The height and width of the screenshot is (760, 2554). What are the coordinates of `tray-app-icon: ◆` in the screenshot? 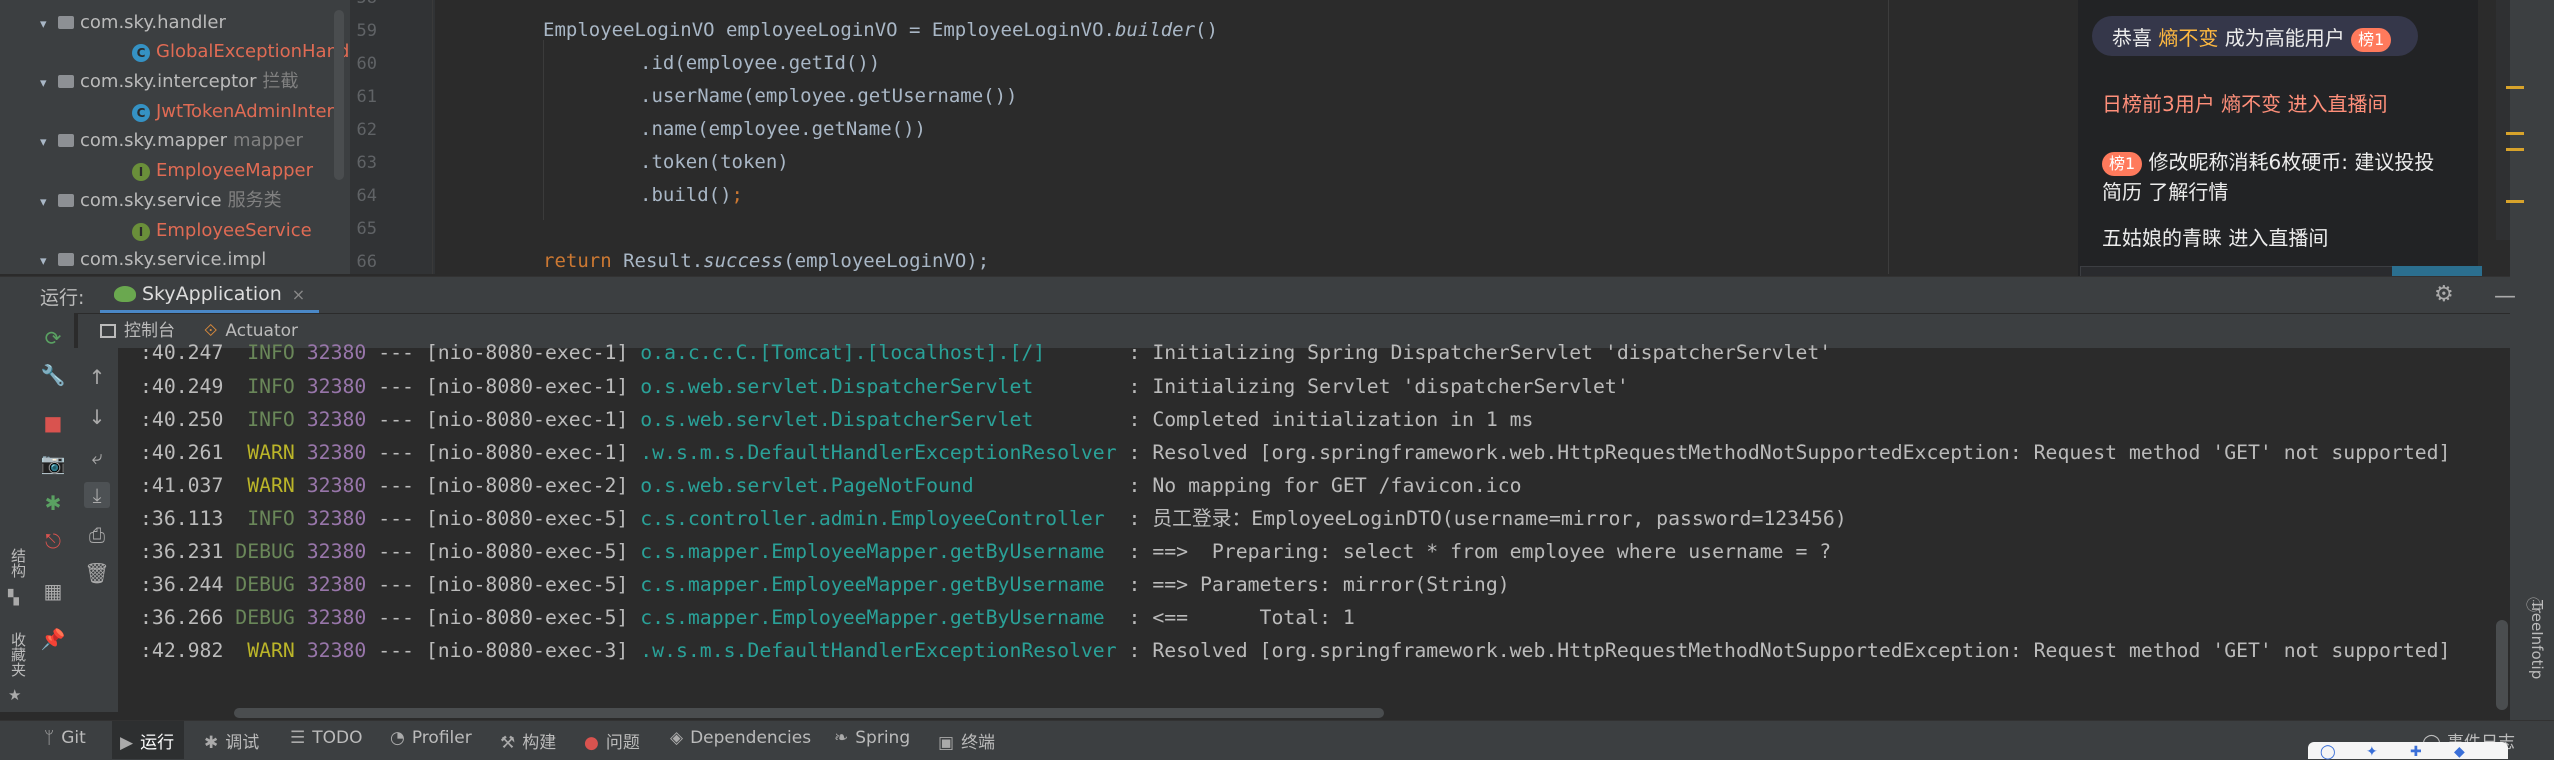 It's located at (2459, 752).